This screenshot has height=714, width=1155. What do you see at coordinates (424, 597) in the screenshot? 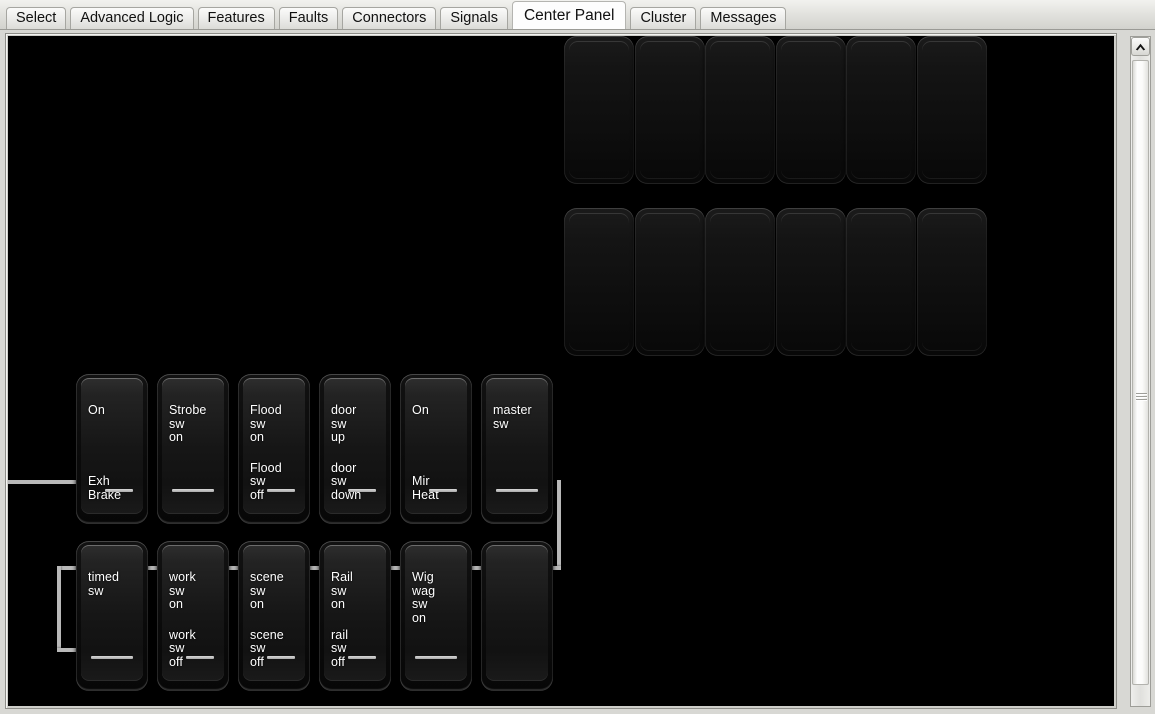
I see `rocker-top-label: Wig wag sw on` at bounding box center [424, 597].